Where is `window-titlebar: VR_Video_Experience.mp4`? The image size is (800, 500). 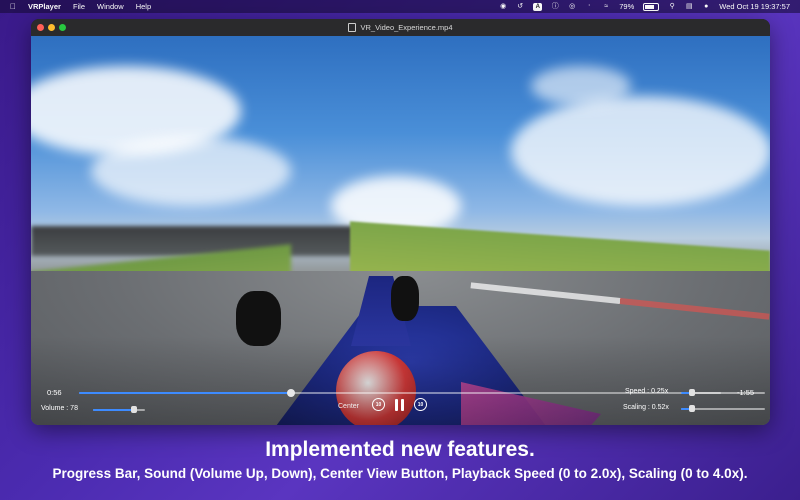 window-titlebar: VR_Video_Experience.mp4 is located at coordinates (400, 27).